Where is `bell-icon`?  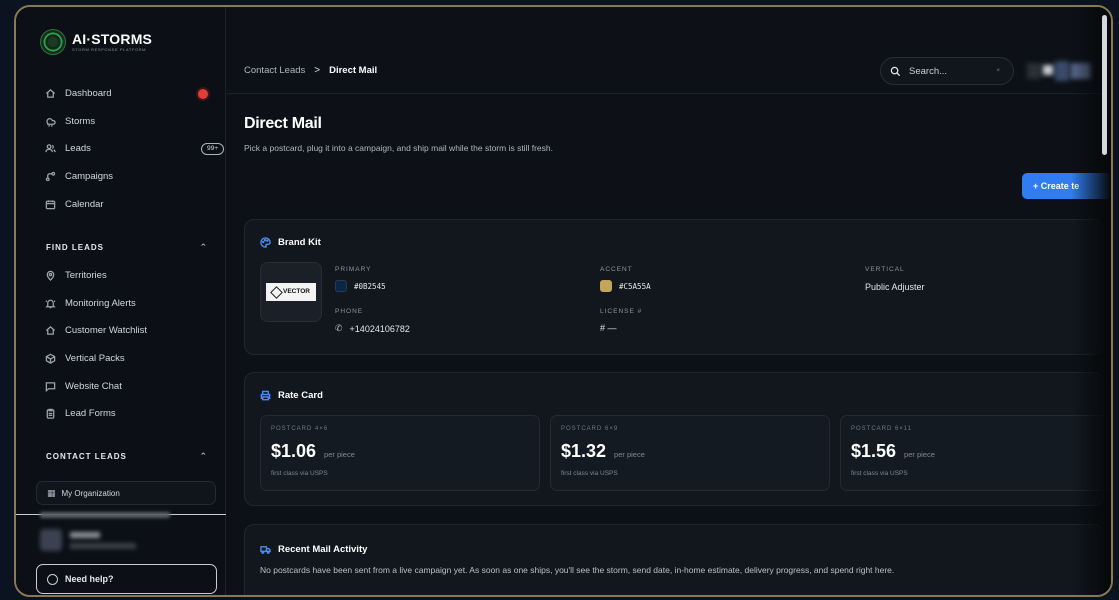 bell-icon is located at coordinates (50, 303).